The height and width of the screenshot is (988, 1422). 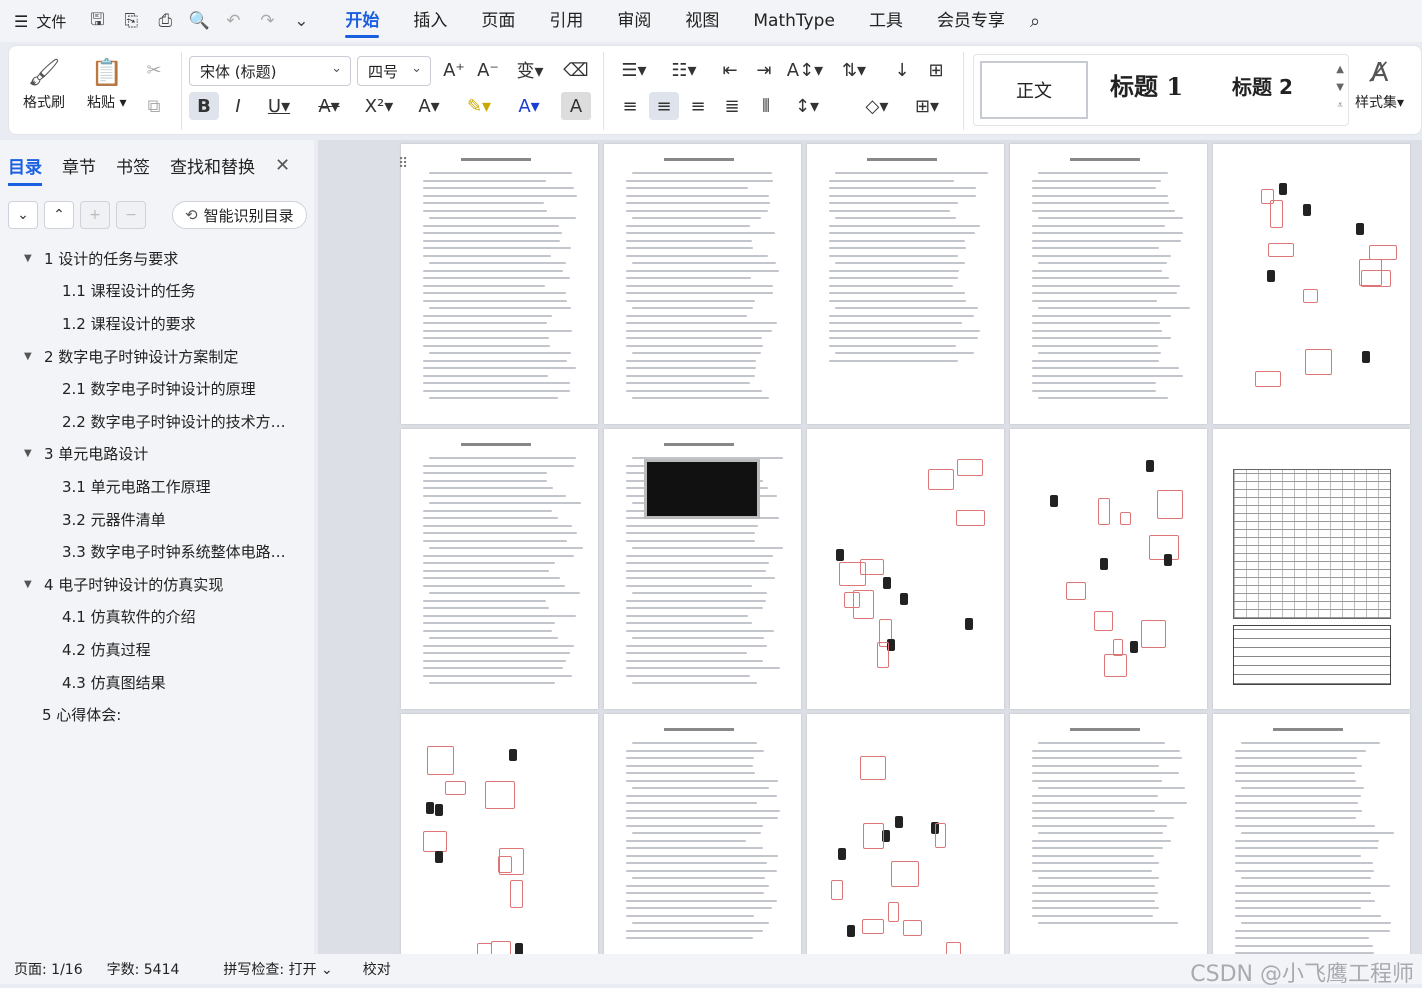 What do you see at coordinates (59, 215) in the screenshot?
I see `collapse-up-icon: ⌃` at bounding box center [59, 215].